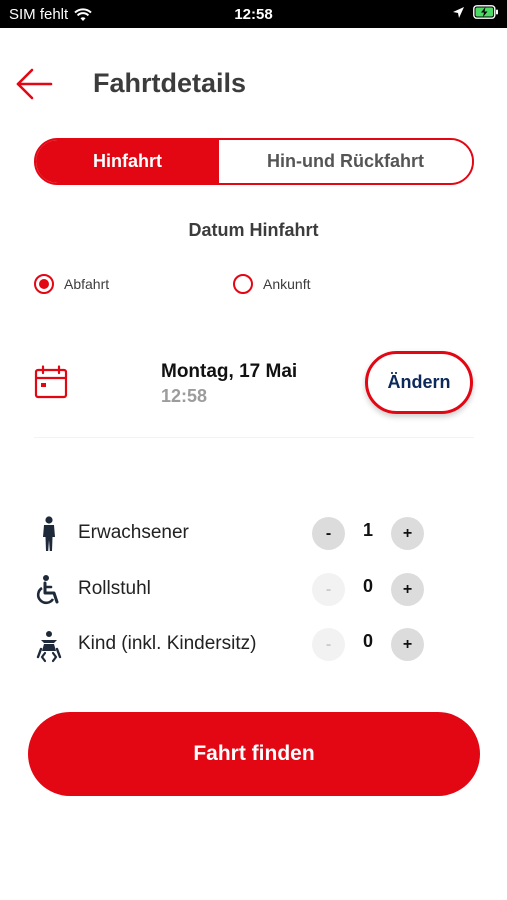  Describe the element at coordinates (44, 284) in the screenshot. I see `radio-checked-icon` at that location.